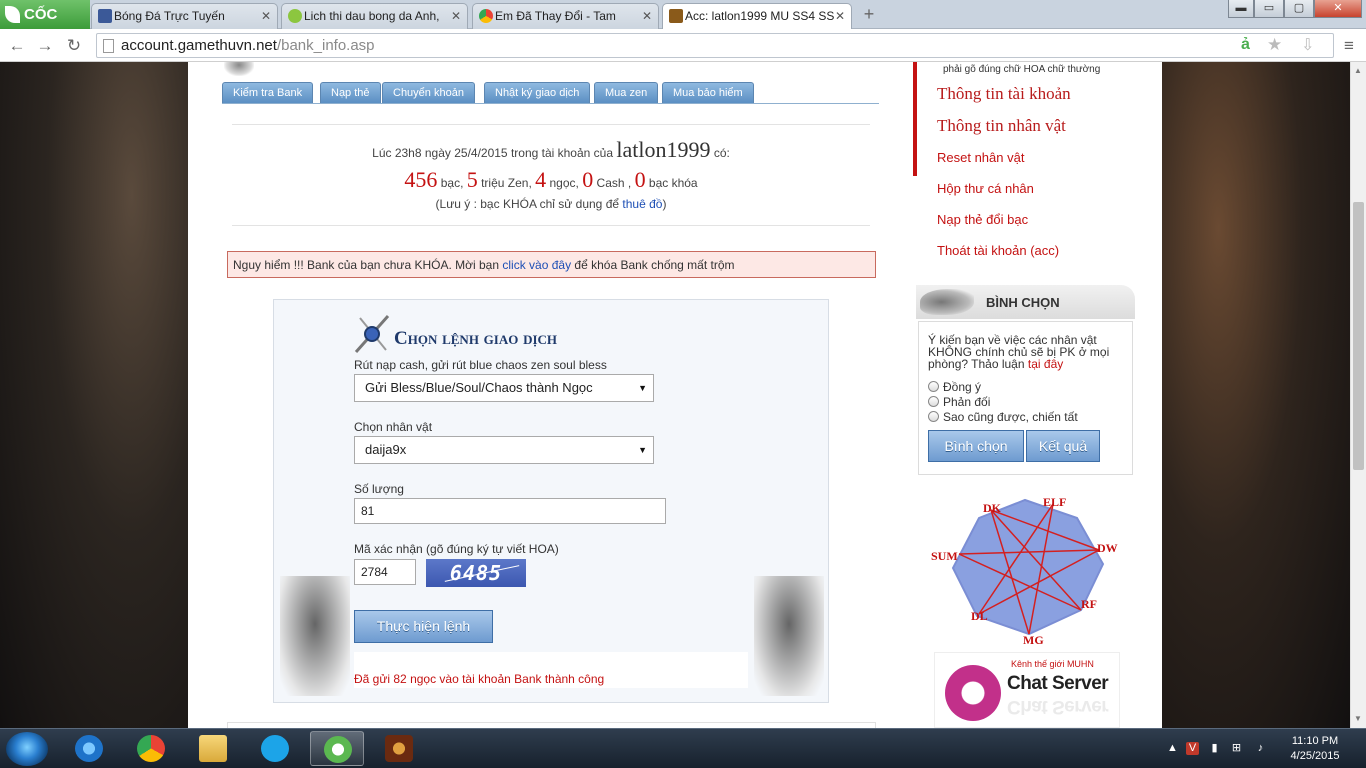 The image size is (1366, 768). What do you see at coordinates (536, 265) in the screenshot?
I see `lock-bank-link: click vào đây` at bounding box center [536, 265].